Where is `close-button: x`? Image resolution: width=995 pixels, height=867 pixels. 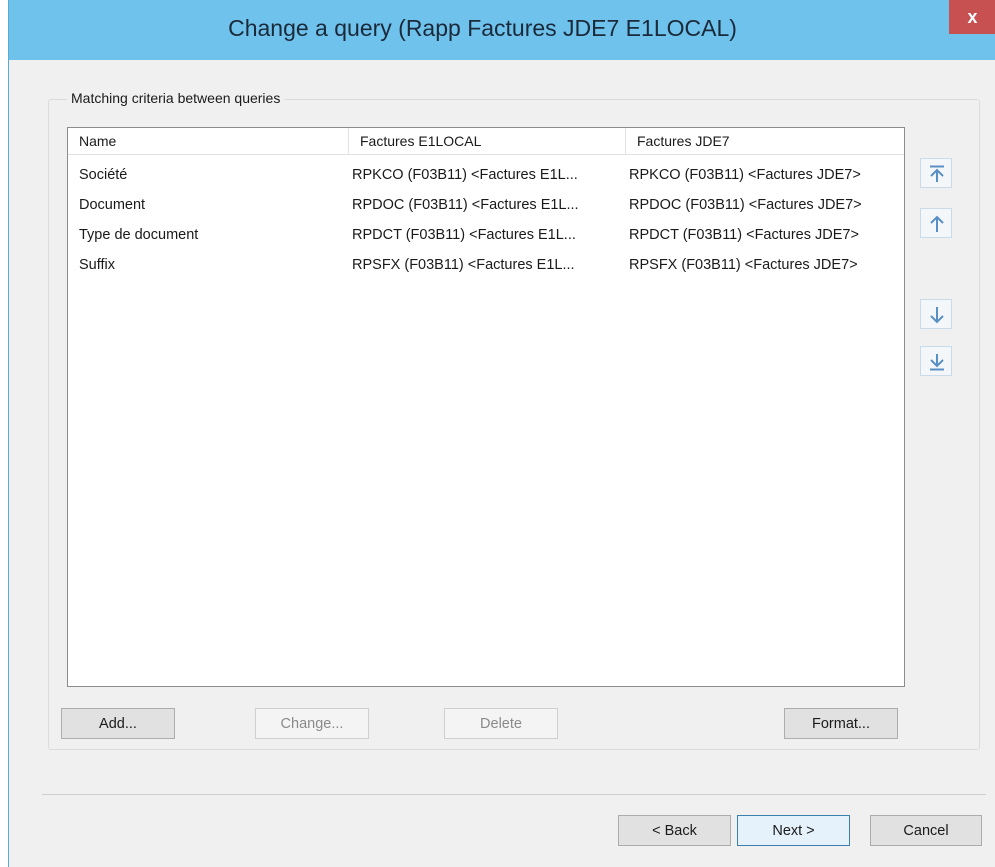
close-button: x is located at coordinates (972, 17).